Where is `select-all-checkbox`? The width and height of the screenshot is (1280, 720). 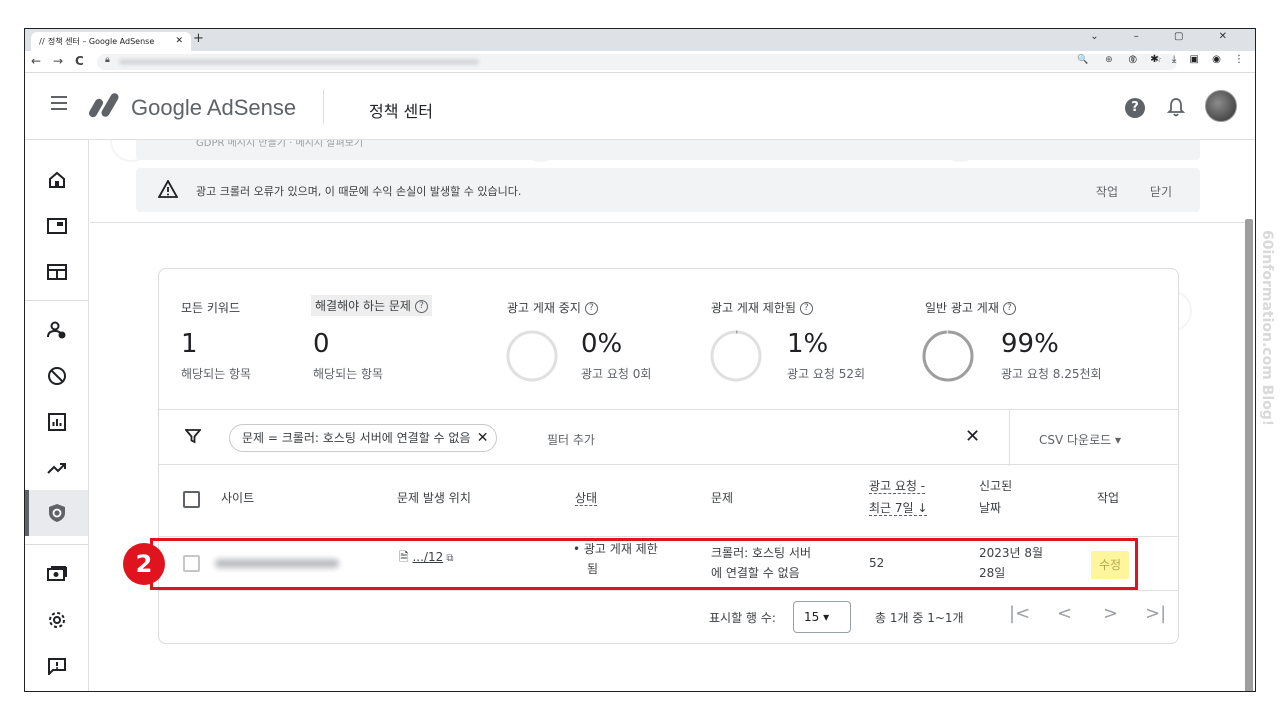
select-all-checkbox is located at coordinates (191, 499).